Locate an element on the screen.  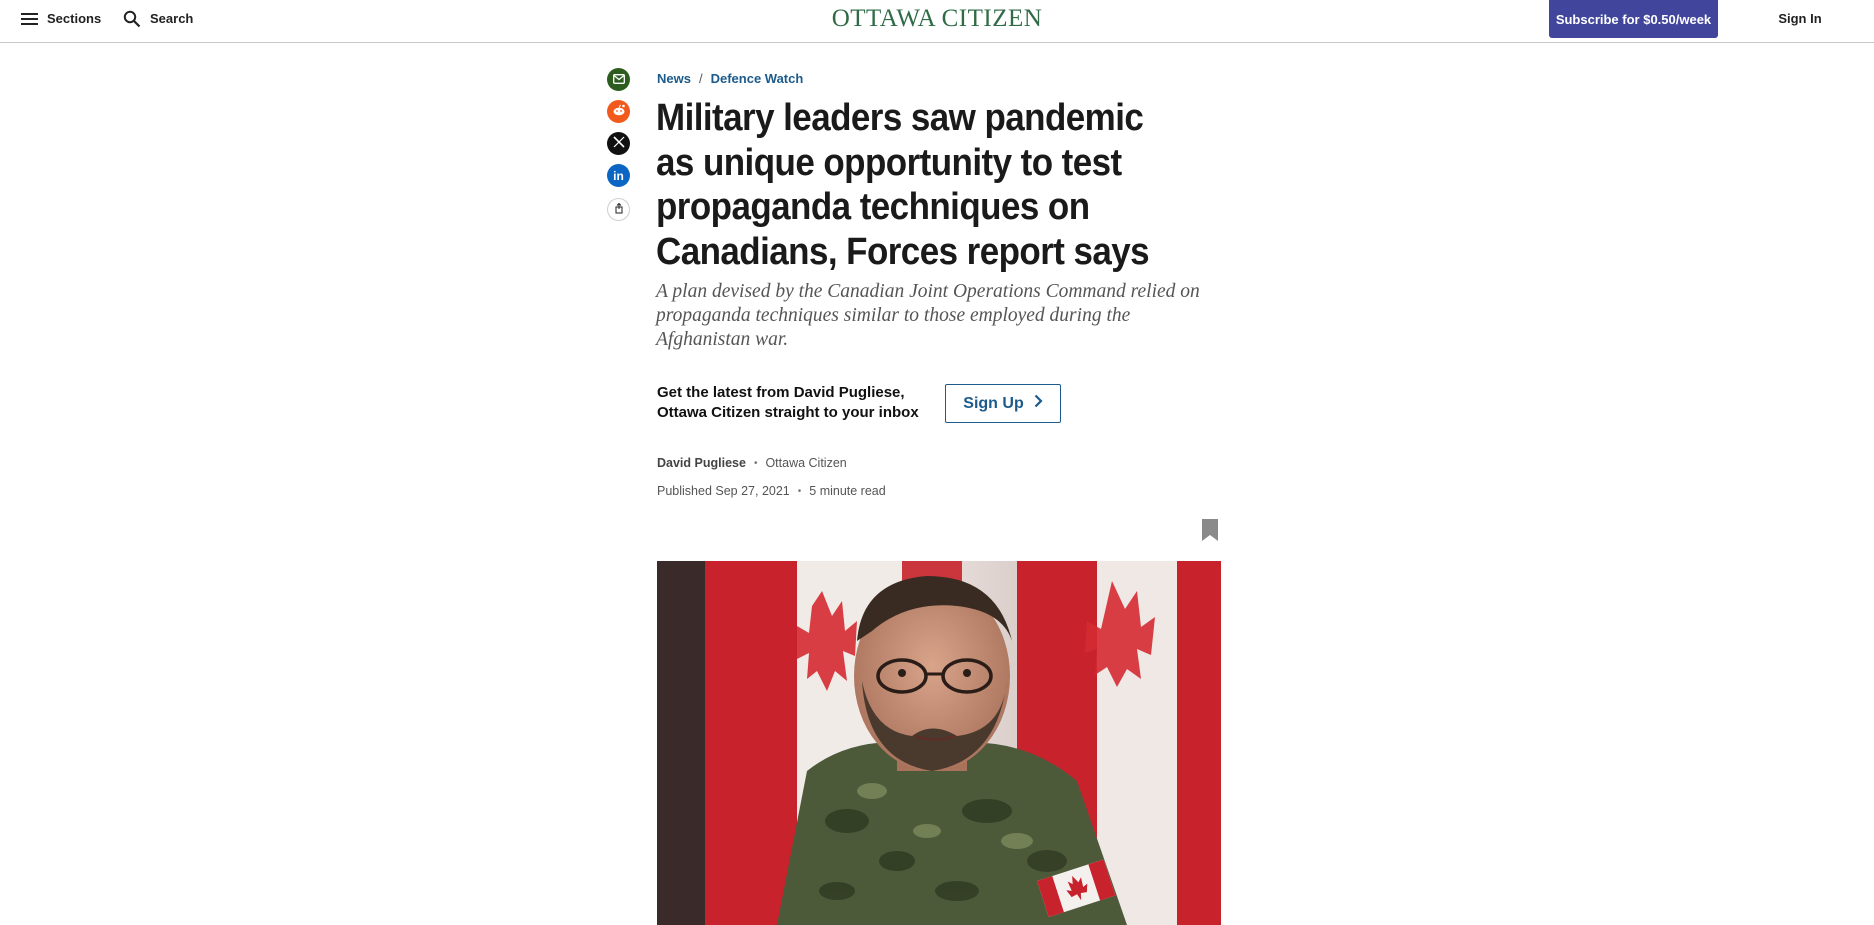
bookmark-icon is located at coordinates (1210, 532).